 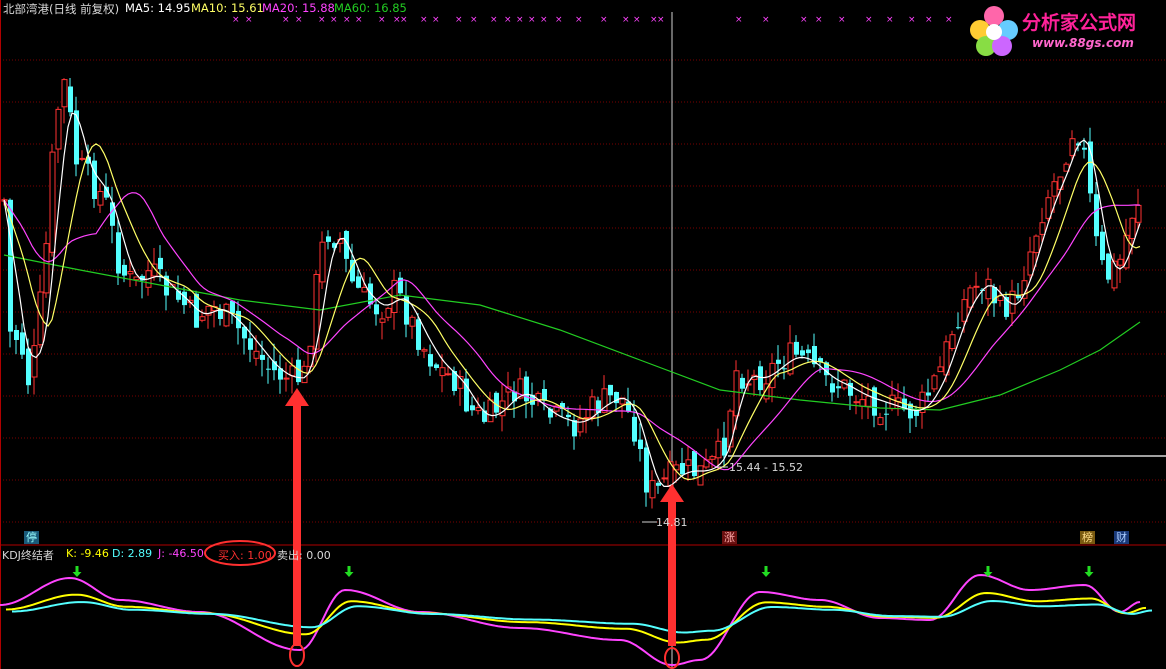 I want to click on low-price-label: 14.81, so click(x=672, y=522).